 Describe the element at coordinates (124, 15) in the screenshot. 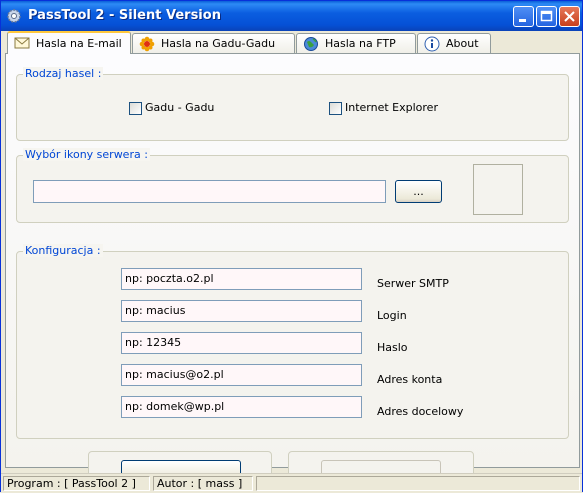

I see `window-title: PassTool 2 - Silent Version` at that location.